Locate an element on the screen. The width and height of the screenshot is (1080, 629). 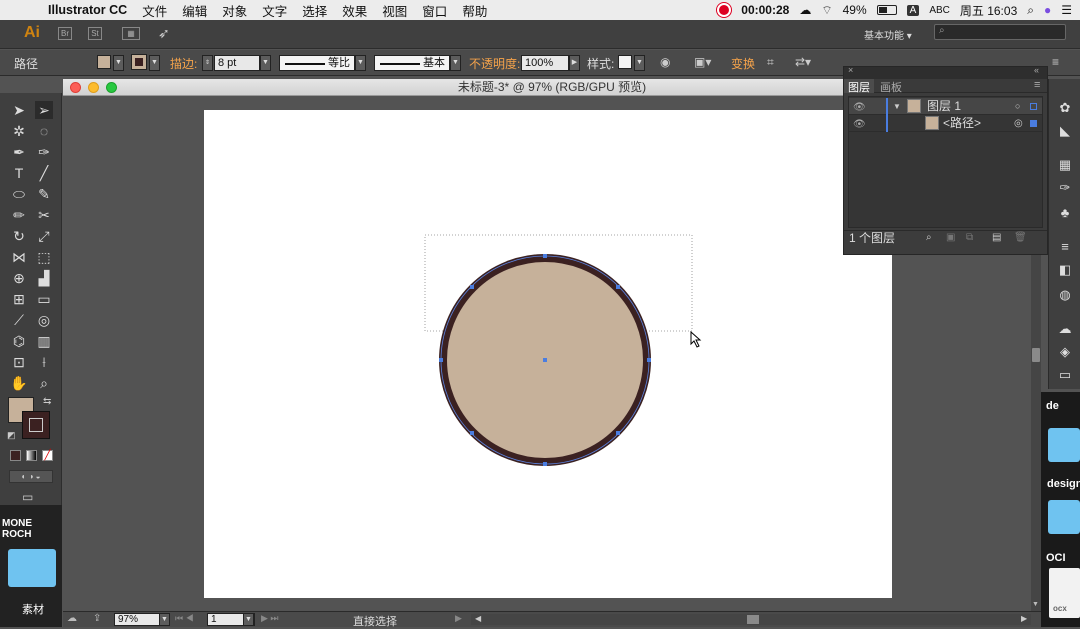
graphic-style-swatch is located at coordinates (625, 62).